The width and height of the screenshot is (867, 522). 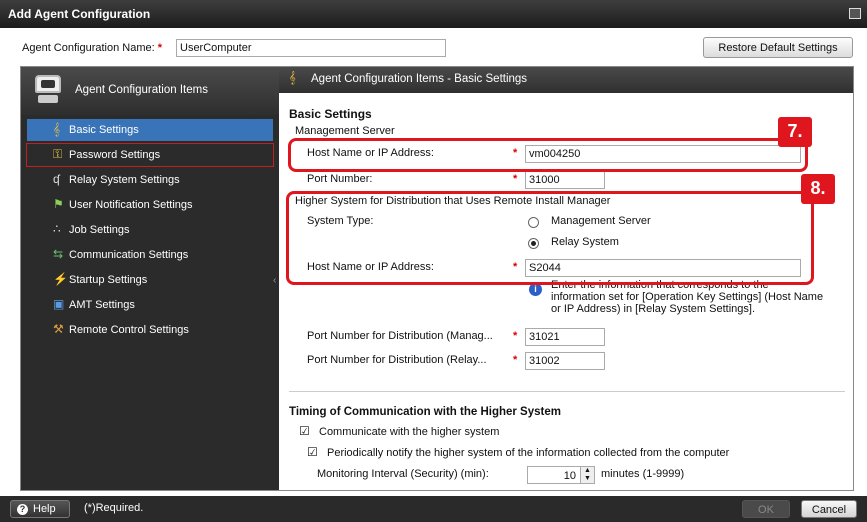 What do you see at coordinates (778, 47) in the screenshot?
I see `restore-default-button: Restore Default Settings` at bounding box center [778, 47].